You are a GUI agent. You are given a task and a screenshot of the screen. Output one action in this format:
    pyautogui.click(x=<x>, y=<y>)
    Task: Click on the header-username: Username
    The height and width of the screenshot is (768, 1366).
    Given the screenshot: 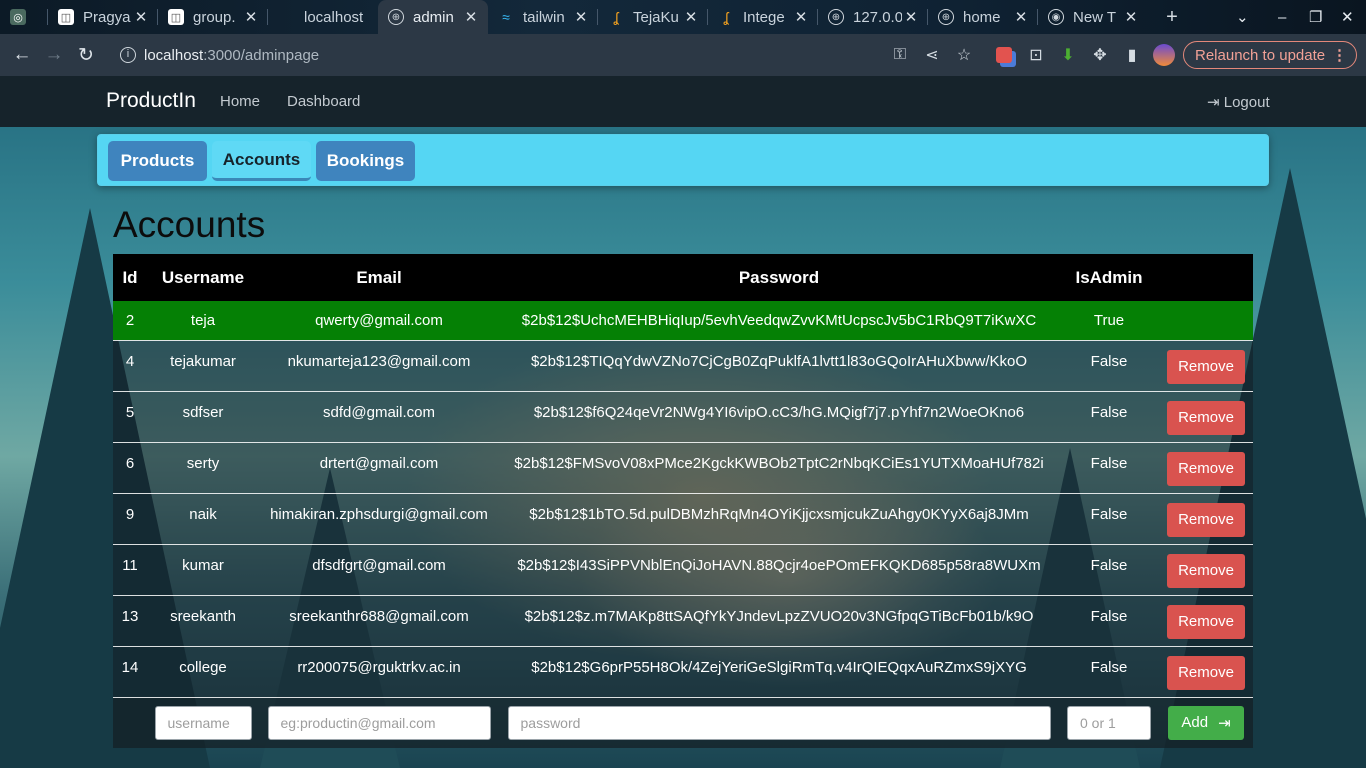 What is the action you would take?
    pyautogui.click(x=203, y=277)
    